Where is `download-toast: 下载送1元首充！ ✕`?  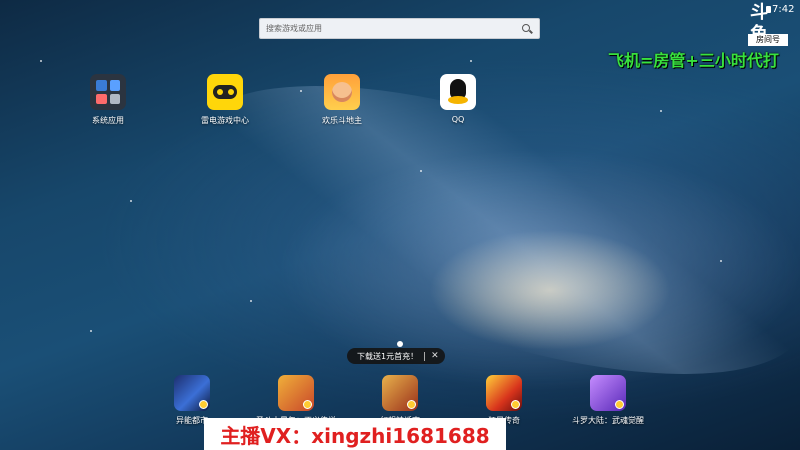 download-toast: 下载送1元首充！ ✕ is located at coordinates (396, 356).